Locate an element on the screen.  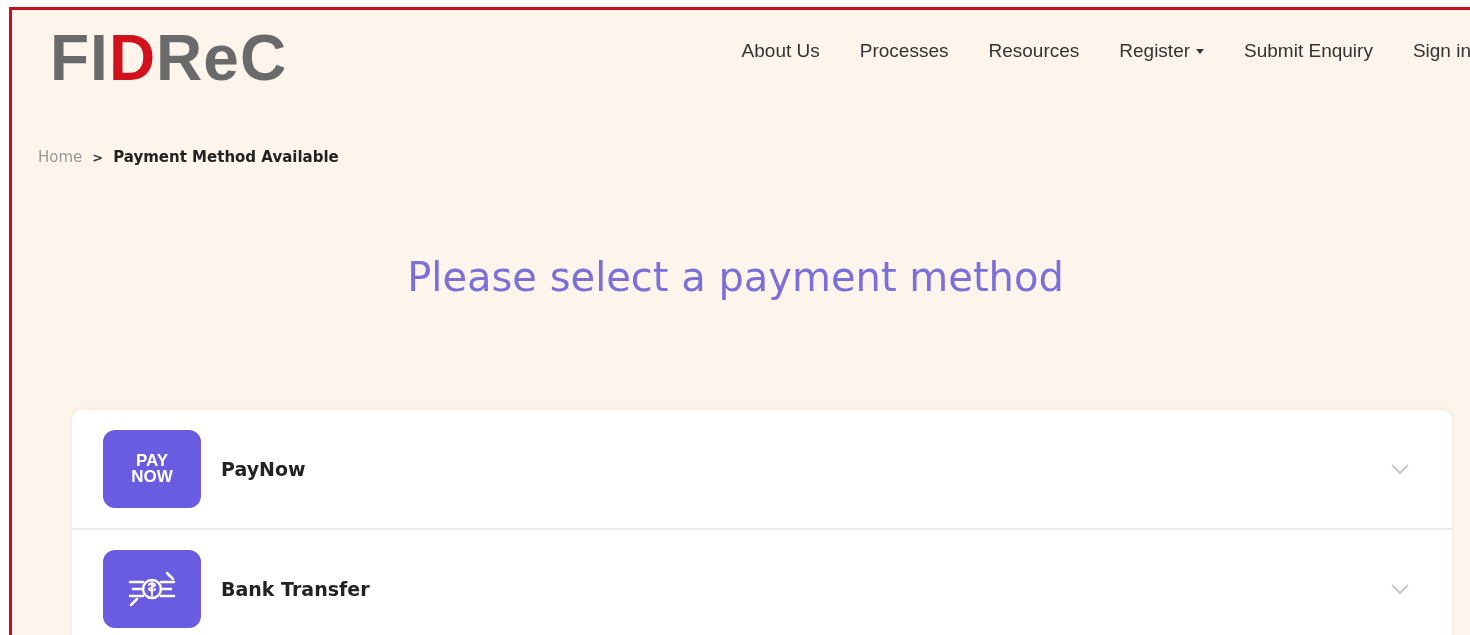
page-heading: Please select a payment method is located at coordinates (735, 277).